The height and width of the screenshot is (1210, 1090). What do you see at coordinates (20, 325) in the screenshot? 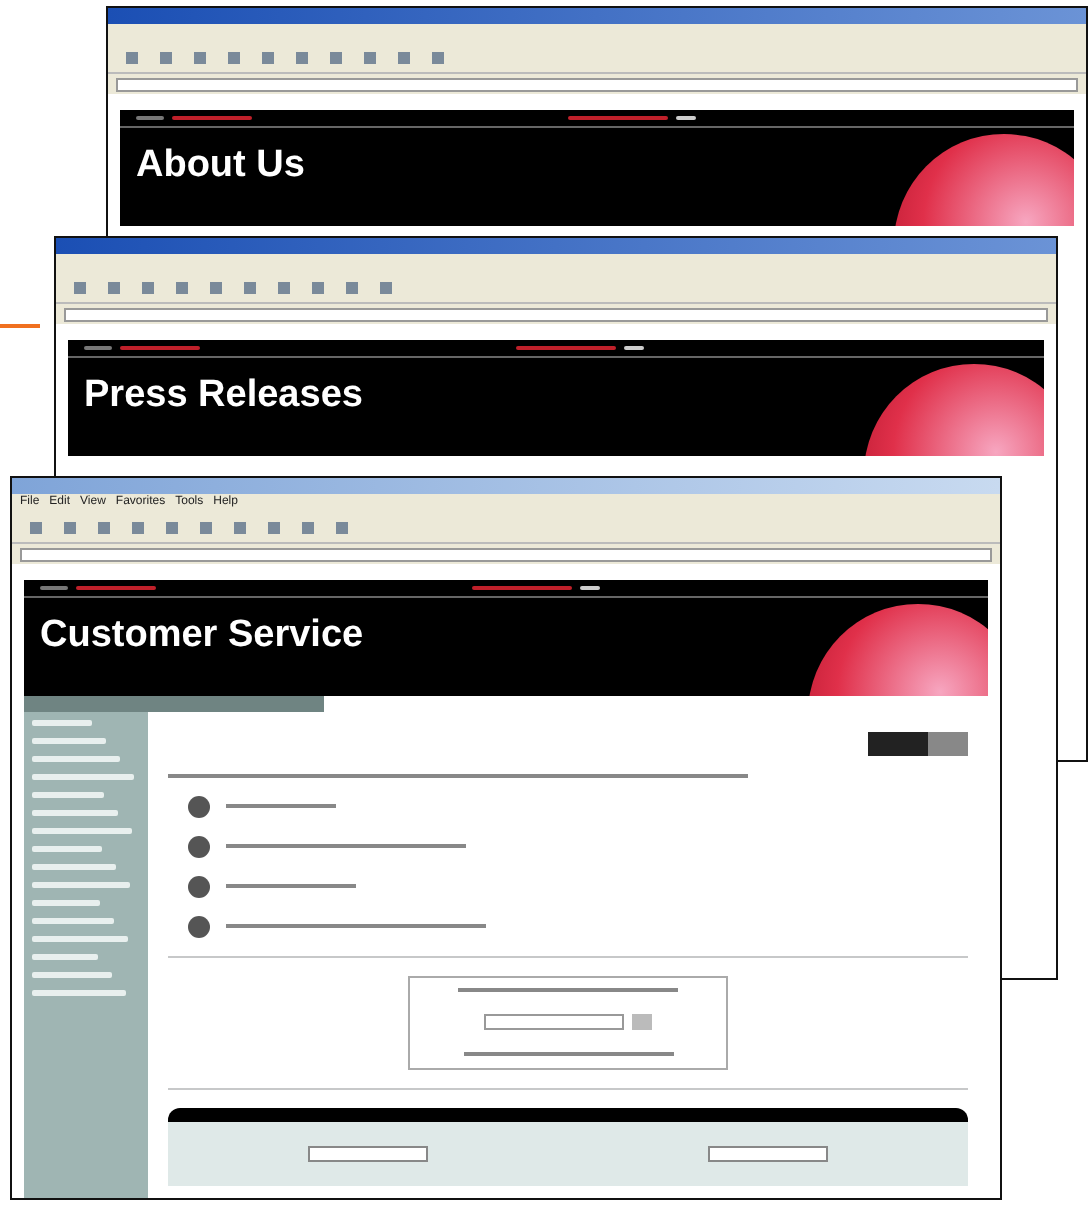
I see `accent-line` at bounding box center [20, 325].